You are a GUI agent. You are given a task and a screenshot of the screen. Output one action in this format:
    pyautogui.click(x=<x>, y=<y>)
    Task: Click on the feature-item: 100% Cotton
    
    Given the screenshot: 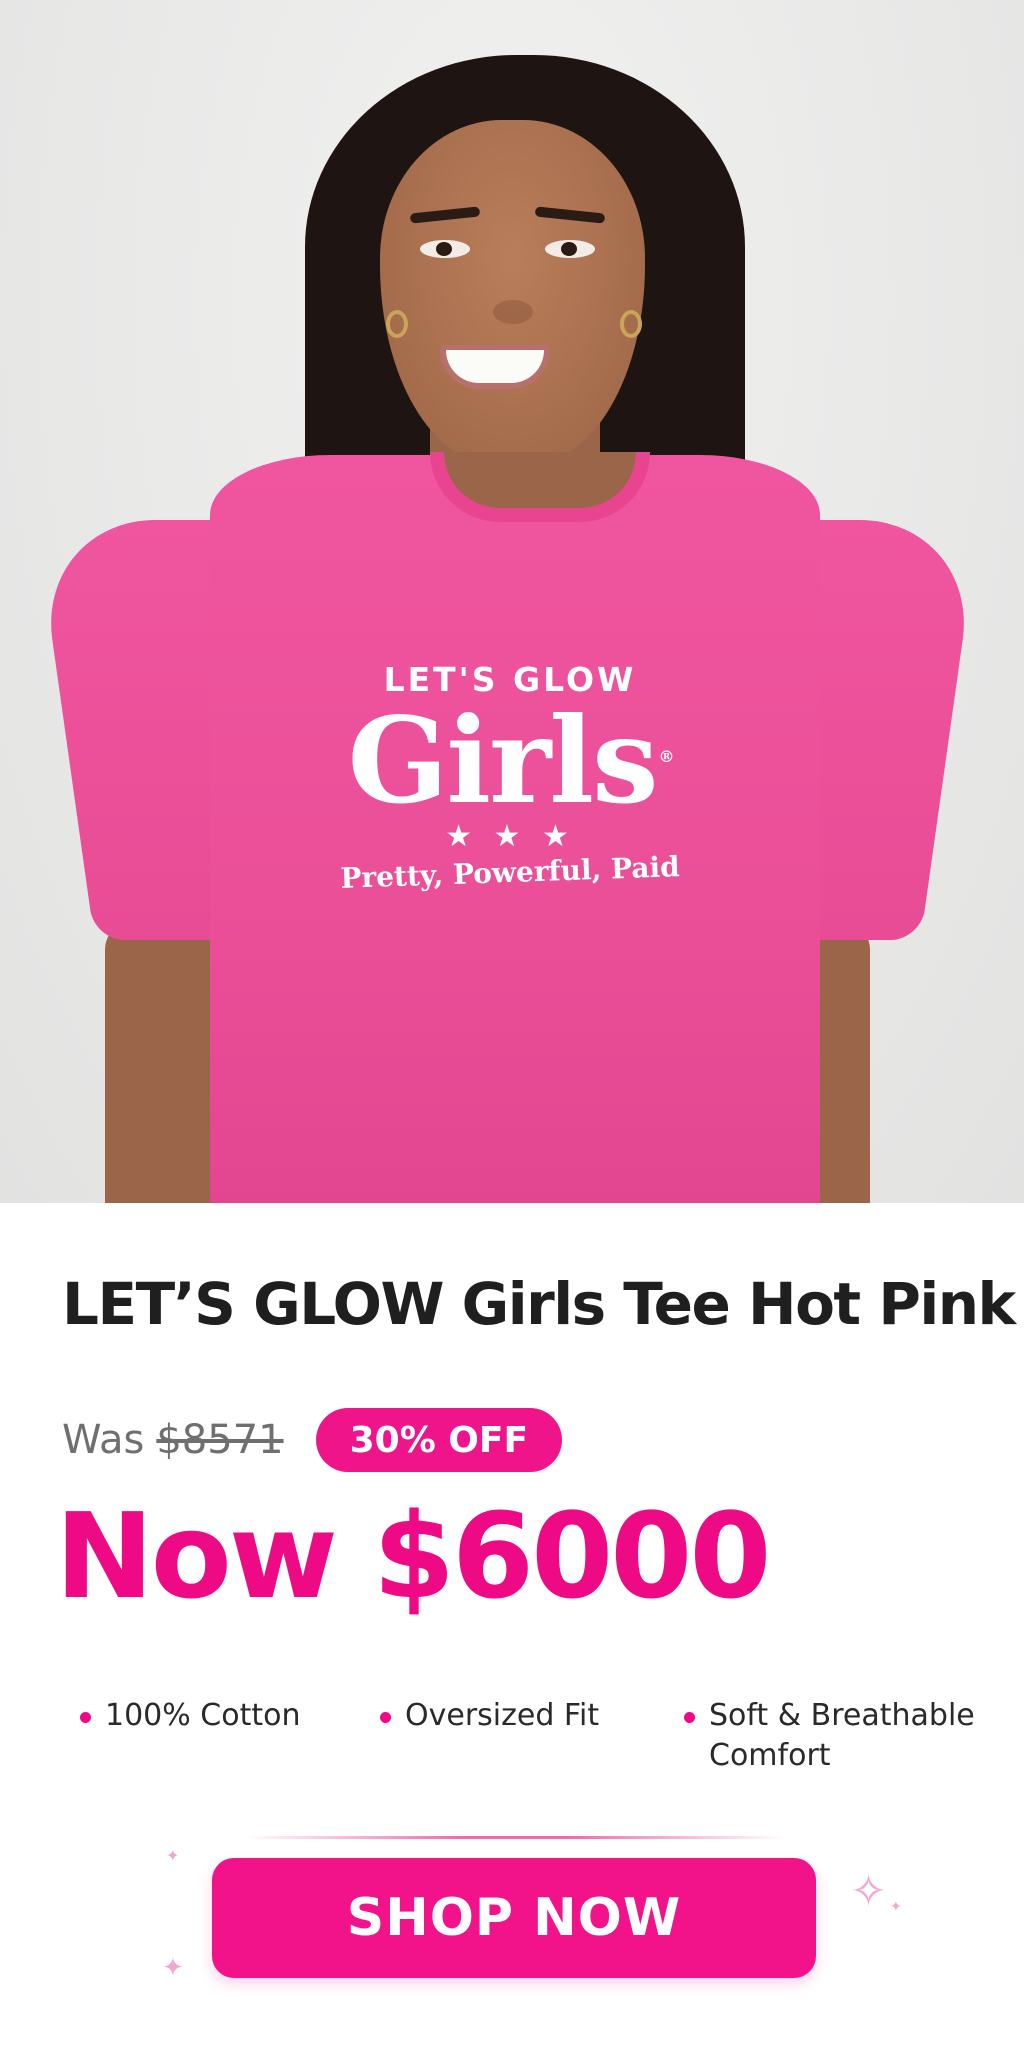 What is the action you would take?
    pyautogui.click(x=190, y=1716)
    